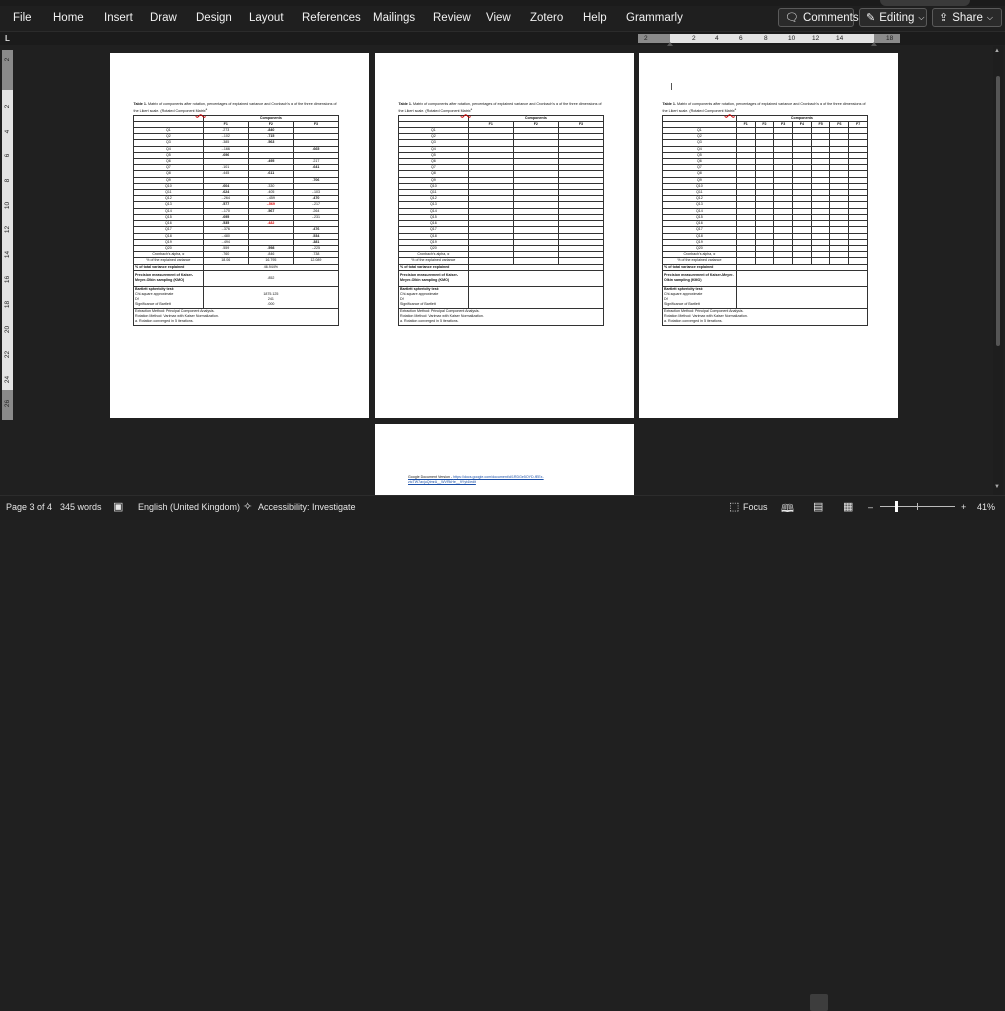  Describe the element at coordinates (394, 18) in the screenshot. I see `tab-mailings: Mailings` at that location.